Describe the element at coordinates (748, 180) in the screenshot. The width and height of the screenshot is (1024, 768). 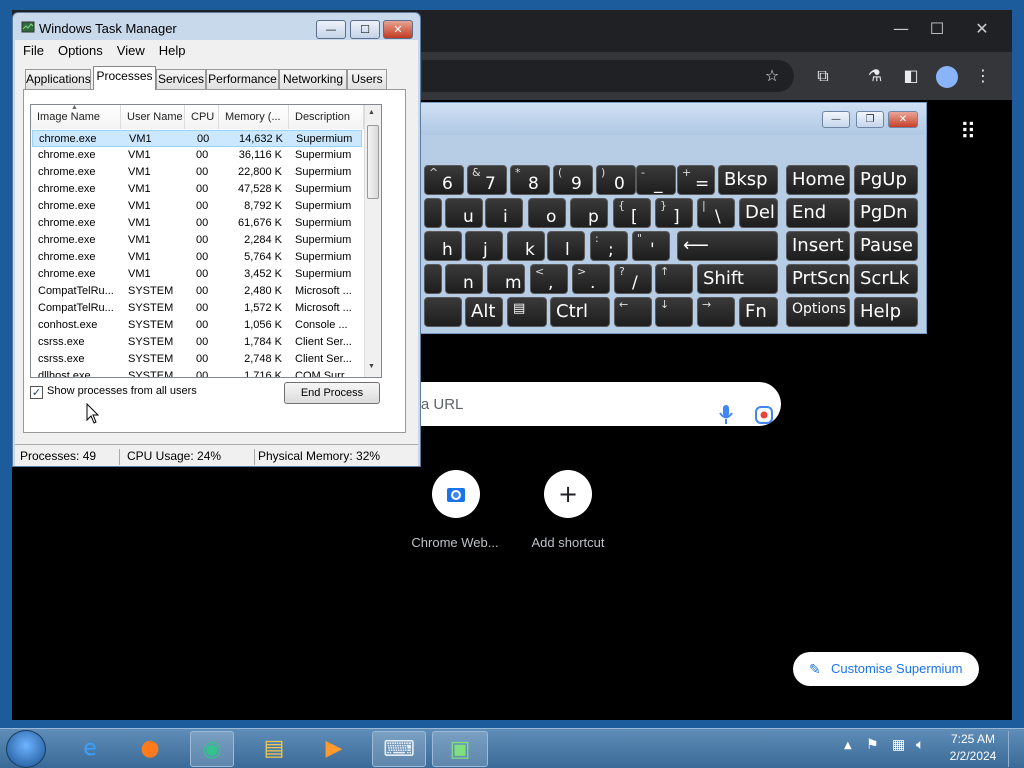
I see `osk-key-bksp: Bksp` at that location.